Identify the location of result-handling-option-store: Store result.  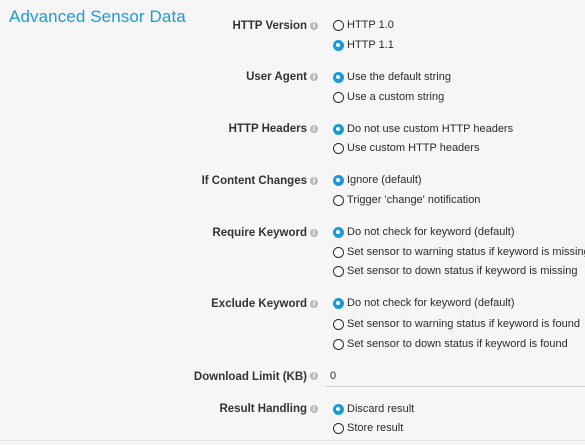
(368, 428).